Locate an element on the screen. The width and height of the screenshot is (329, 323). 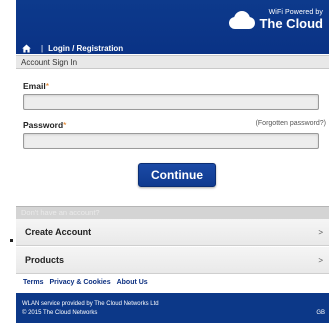
create-account-label: Create Account is located at coordinates (58, 232).